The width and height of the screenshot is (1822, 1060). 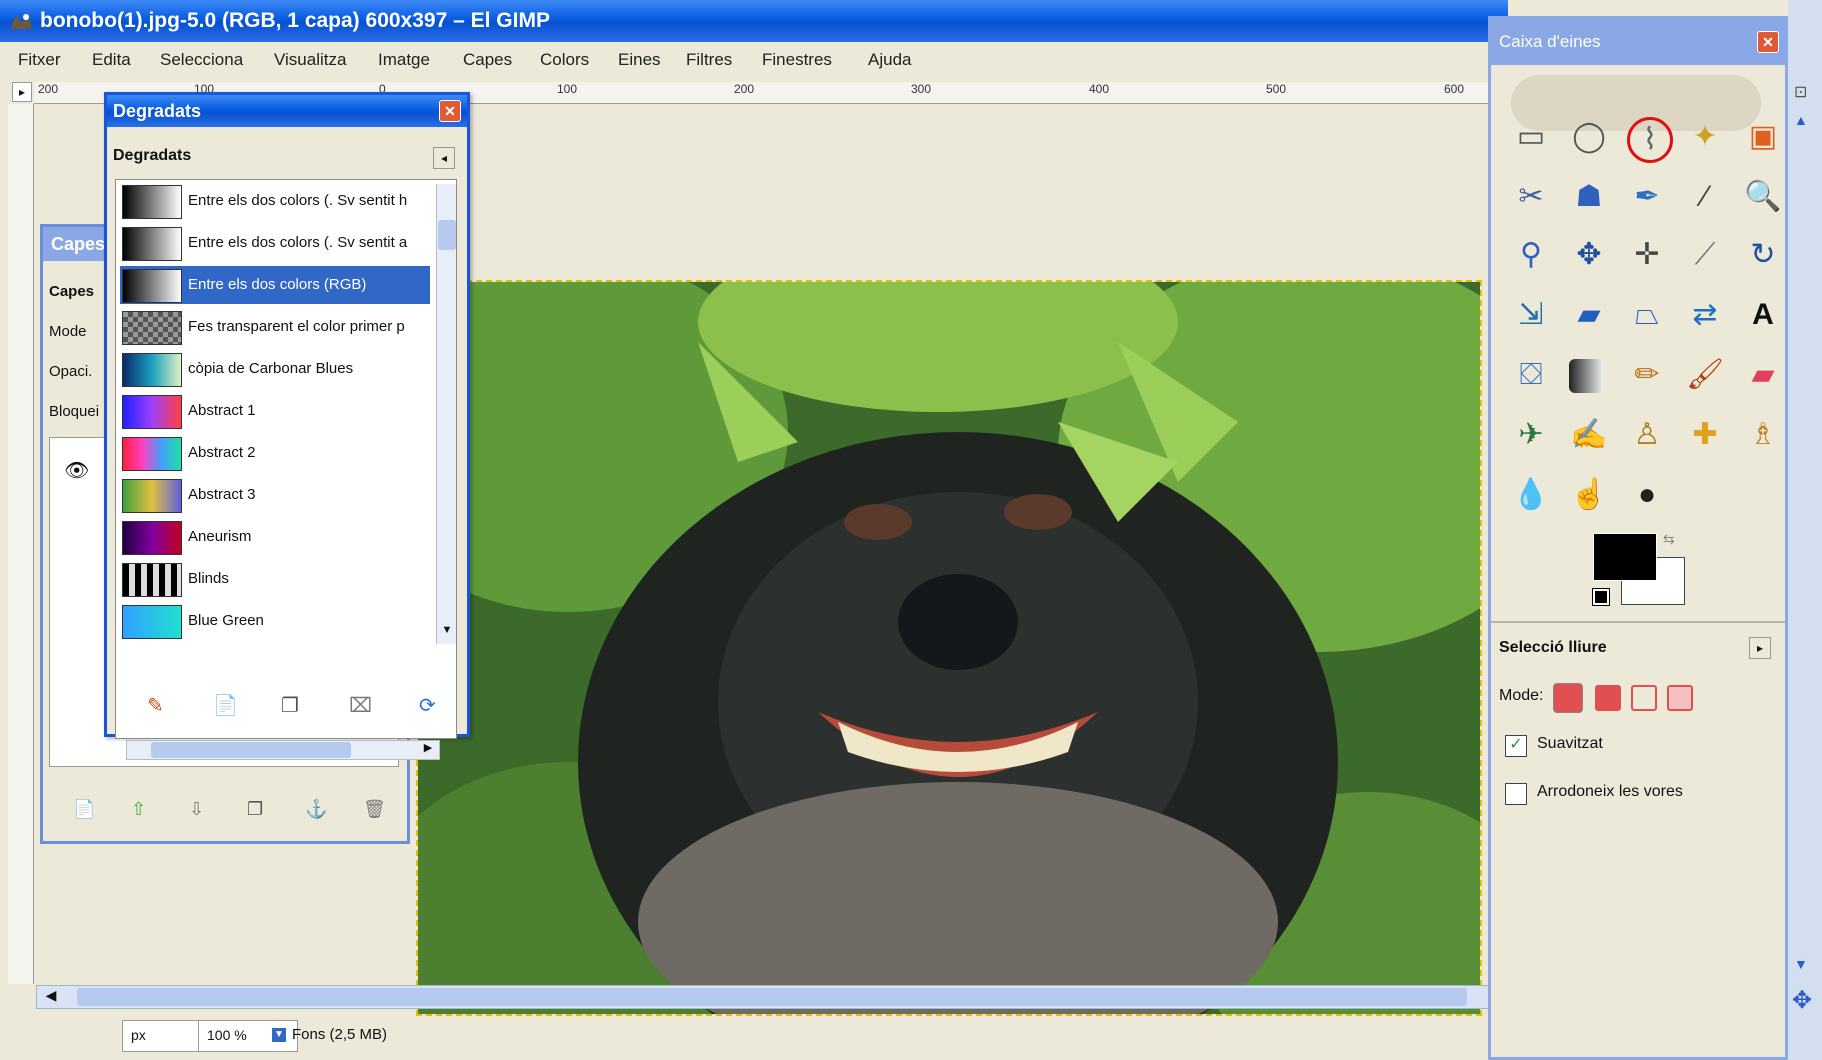 I want to click on scroll-left-arrow-icon: ◀, so click(x=51, y=997).